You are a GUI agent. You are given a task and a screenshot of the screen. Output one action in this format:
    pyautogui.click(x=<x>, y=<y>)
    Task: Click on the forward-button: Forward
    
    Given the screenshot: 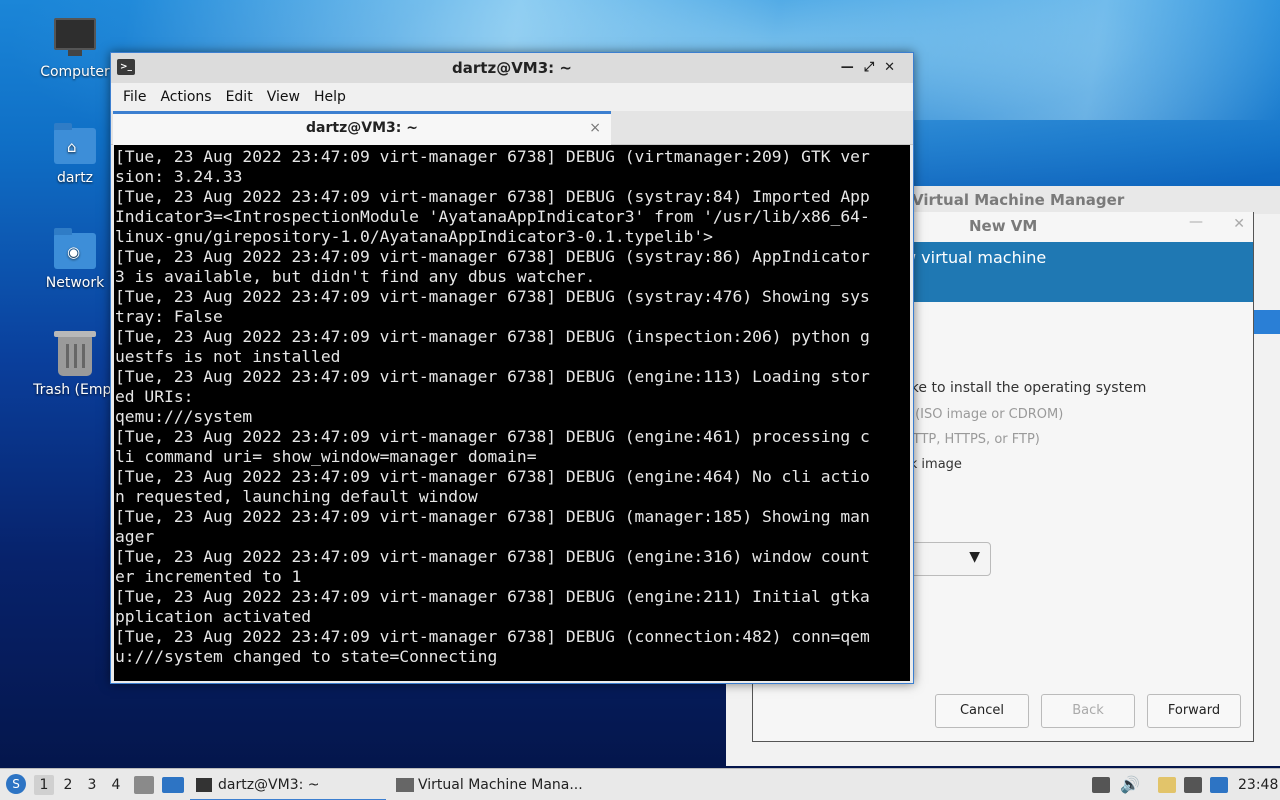 What is the action you would take?
    pyautogui.click(x=1194, y=711)
    